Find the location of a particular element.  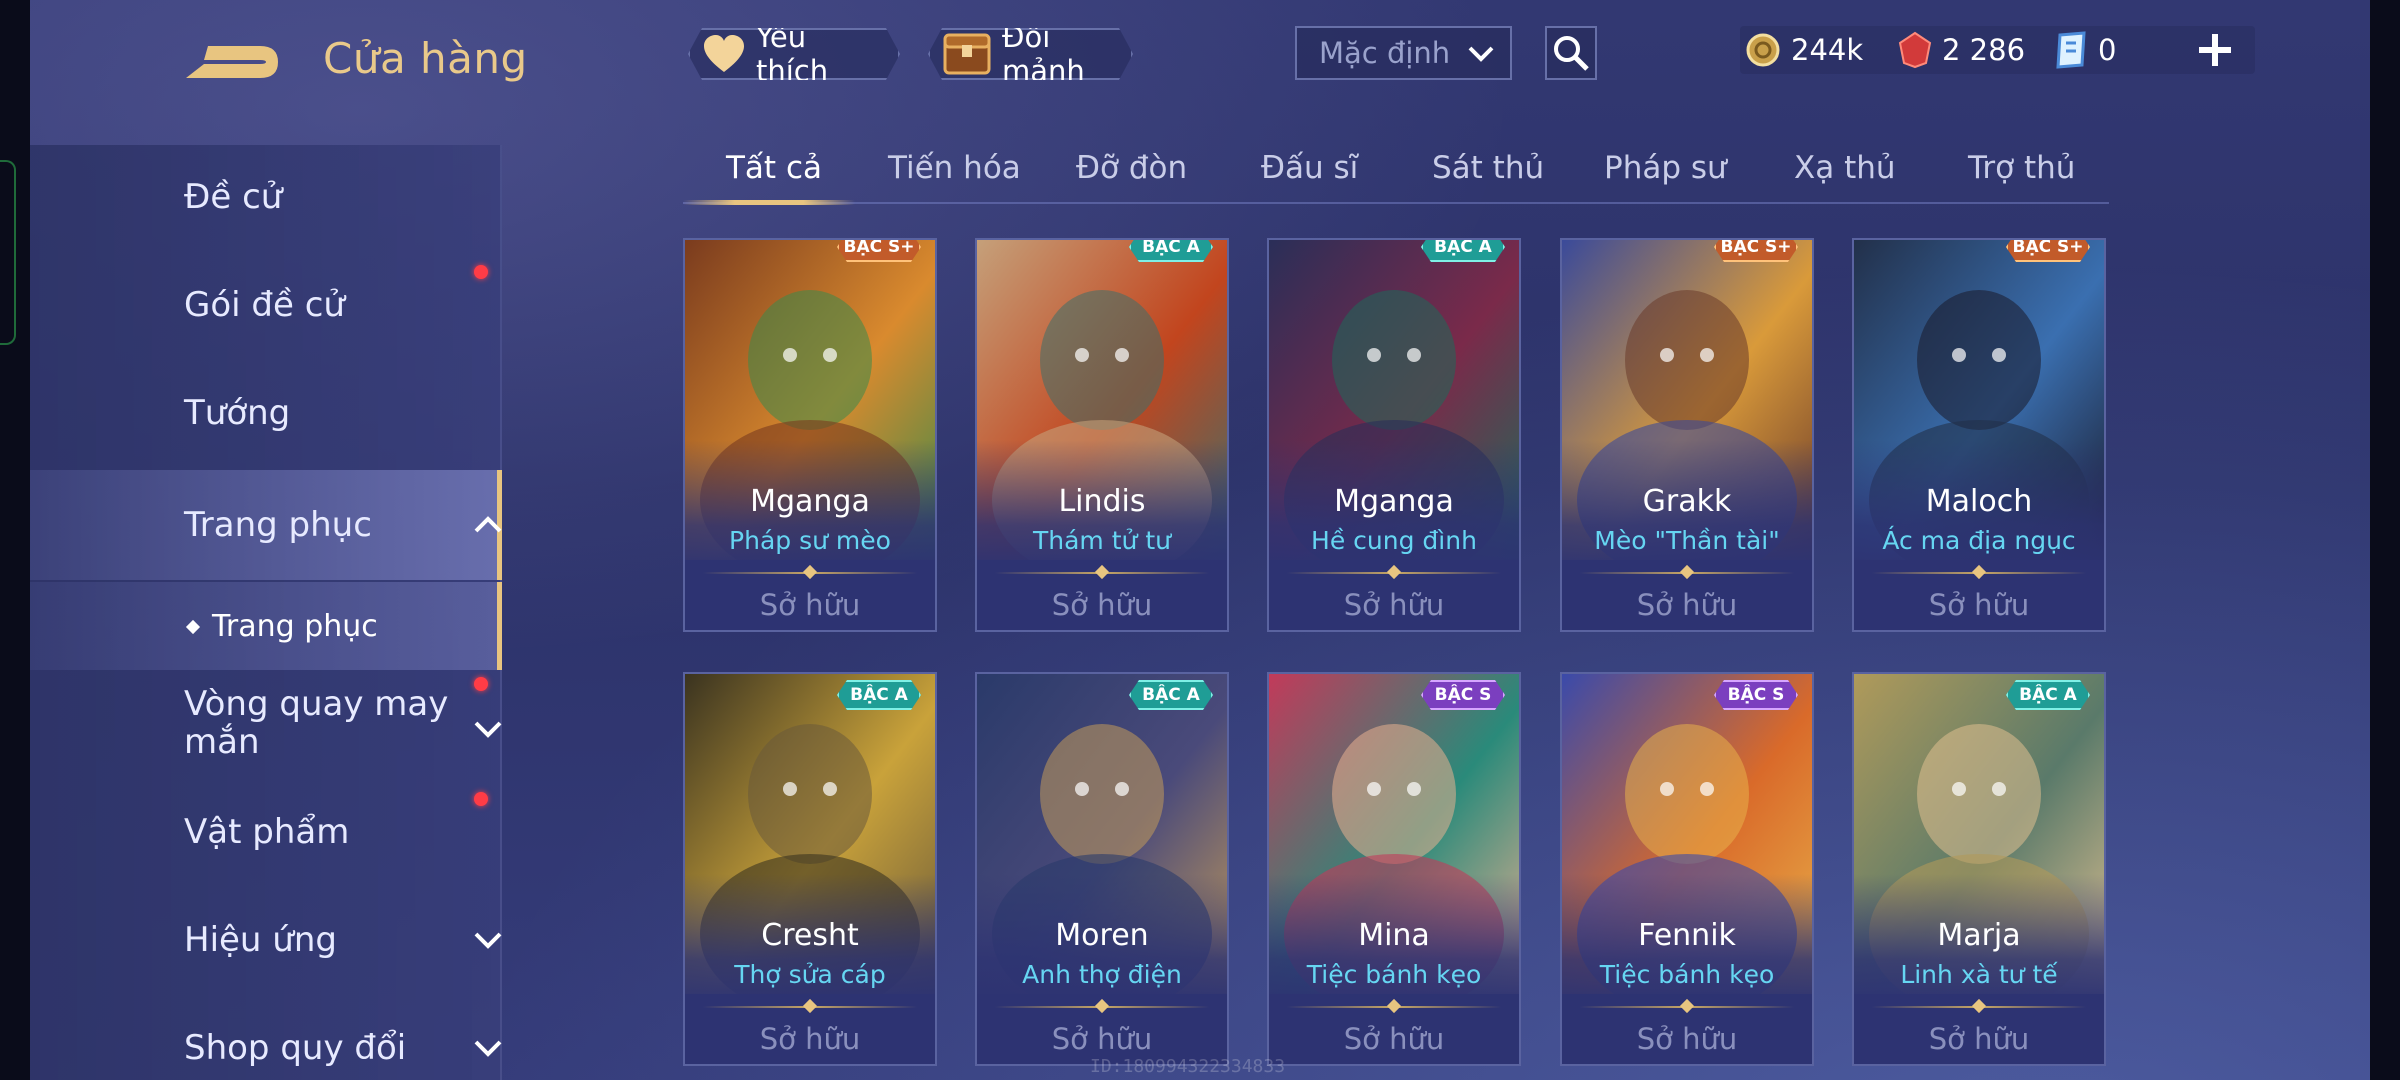

tab-support: Trợ thủ is located at coordinates (2021, 168).